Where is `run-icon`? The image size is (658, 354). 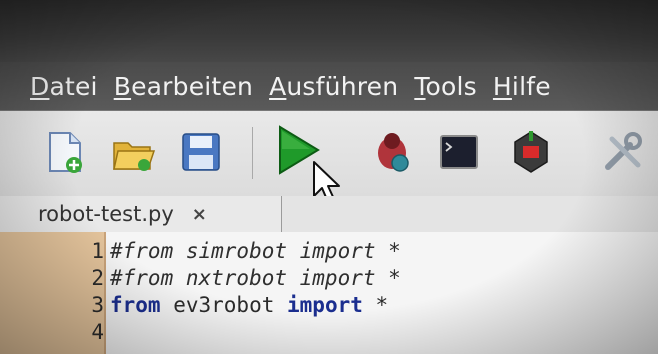 run-icon is located at coordinates (299, 150).